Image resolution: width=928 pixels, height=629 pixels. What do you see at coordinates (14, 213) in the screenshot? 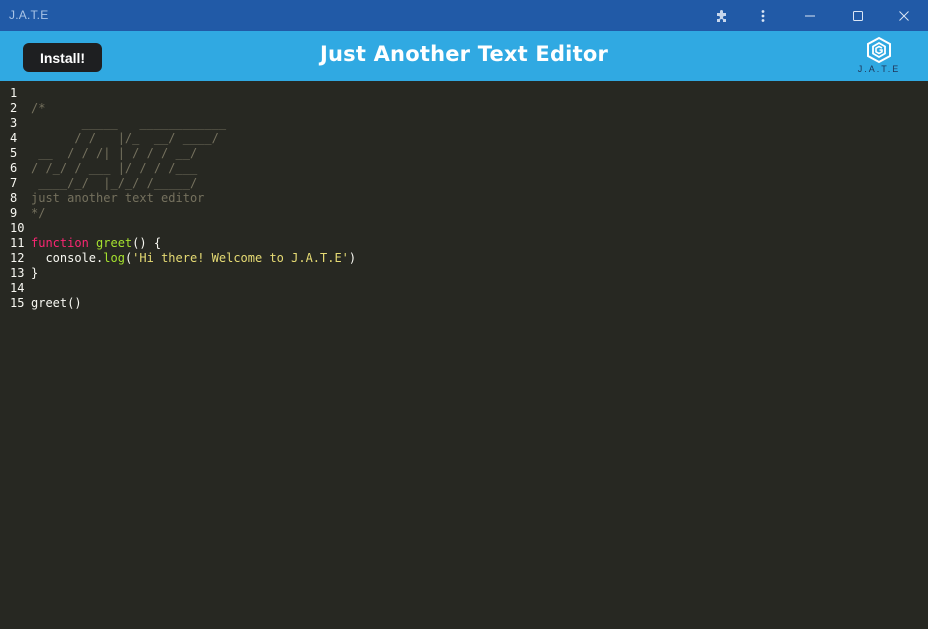
I see `line-number: 9` at bounding box center [14, 213].